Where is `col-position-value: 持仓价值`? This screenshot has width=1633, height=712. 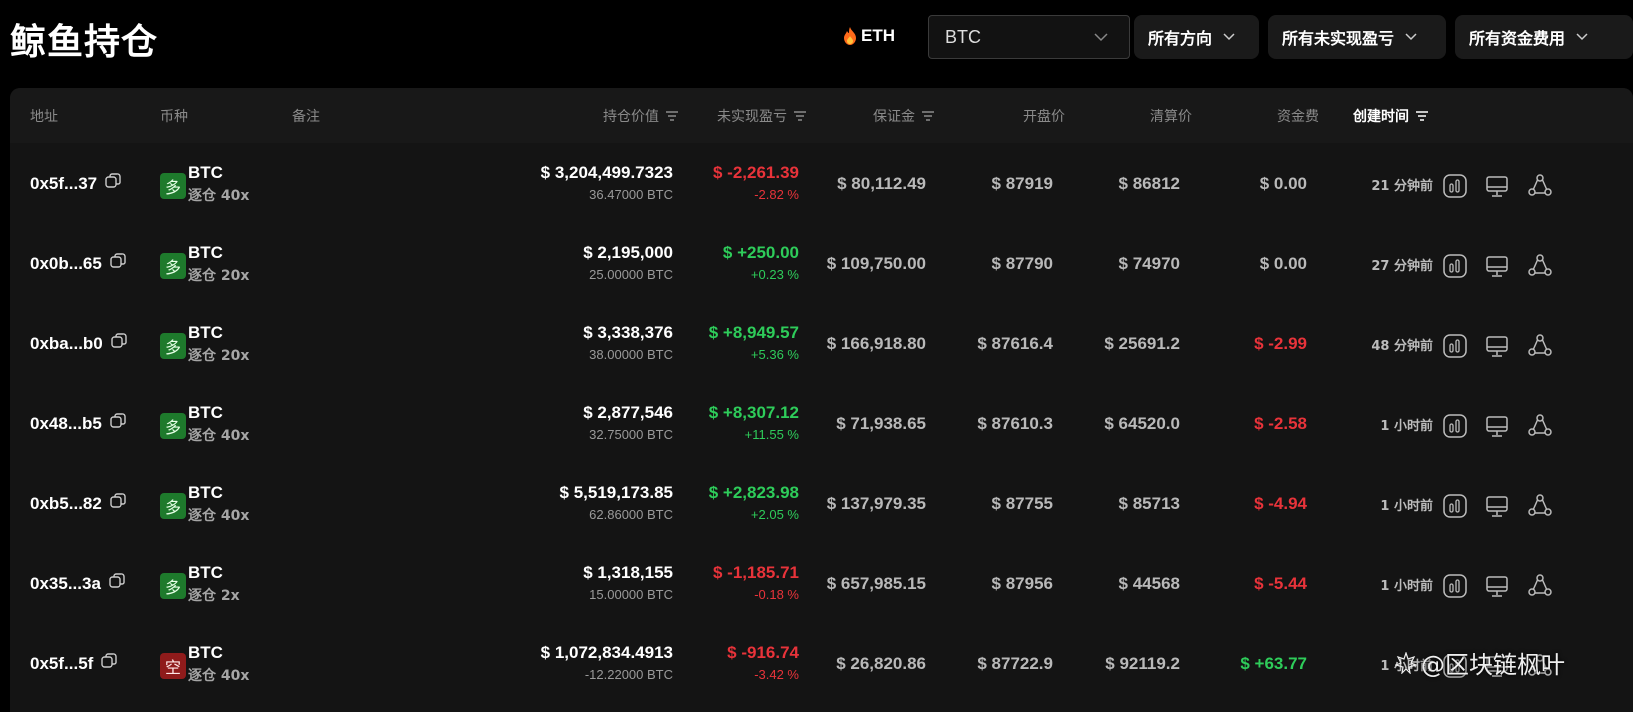 col-position-value: 持仓价值 is located at coordinates (641, 116).